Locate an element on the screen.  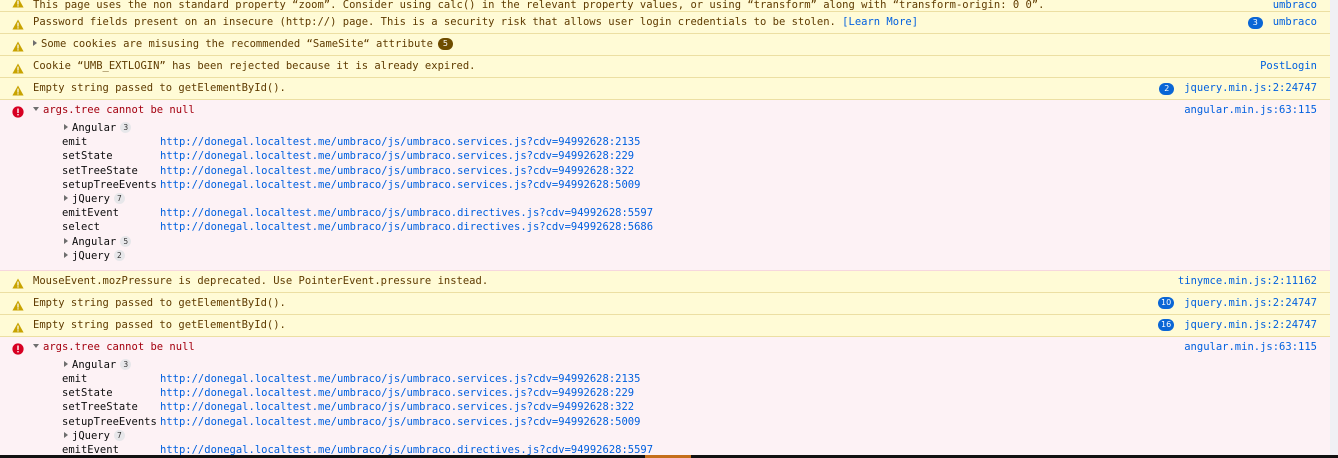
frame-function: setupTreeEvents is located at coordinates (109, 184).